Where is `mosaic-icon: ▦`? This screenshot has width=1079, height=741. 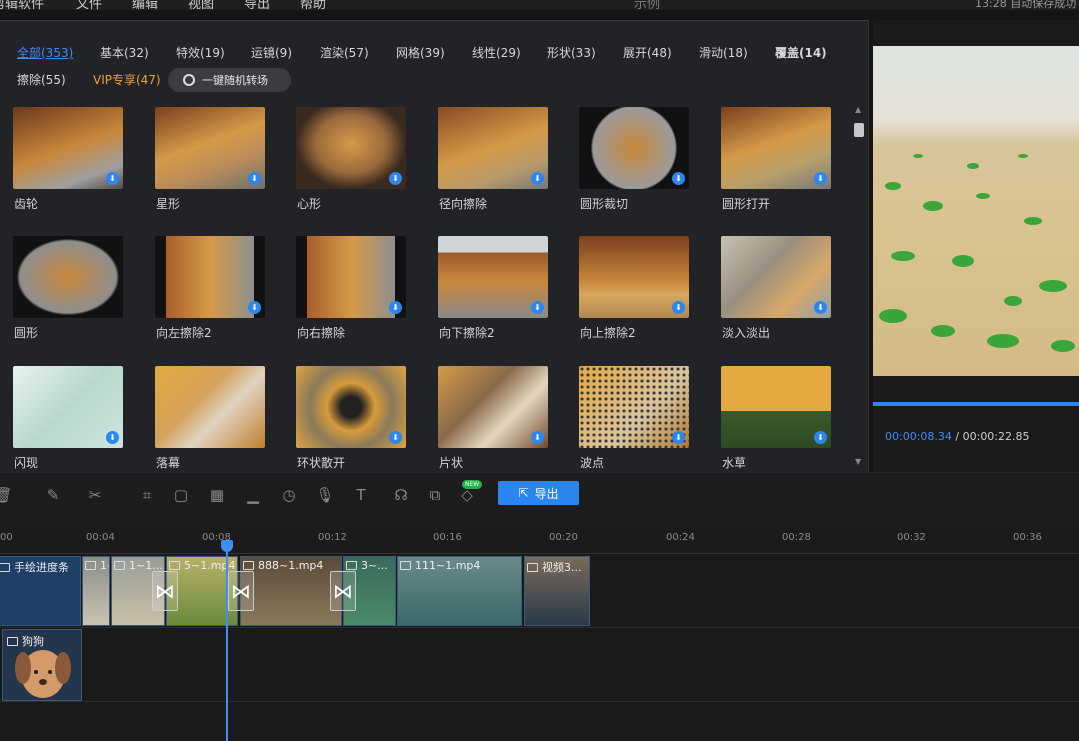
mosaic-icon: ▦ is located at coordinates (217, 495).